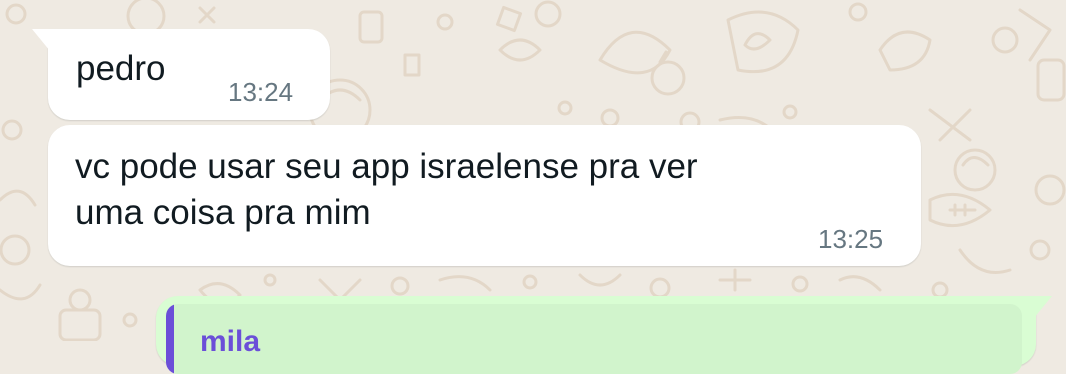 The width and height of the screenshot is (1066, 374). What do you see at coordinates (170, 339) in the screenshot?
I see `quote-accent-bar` at bounding box center [170, 339].